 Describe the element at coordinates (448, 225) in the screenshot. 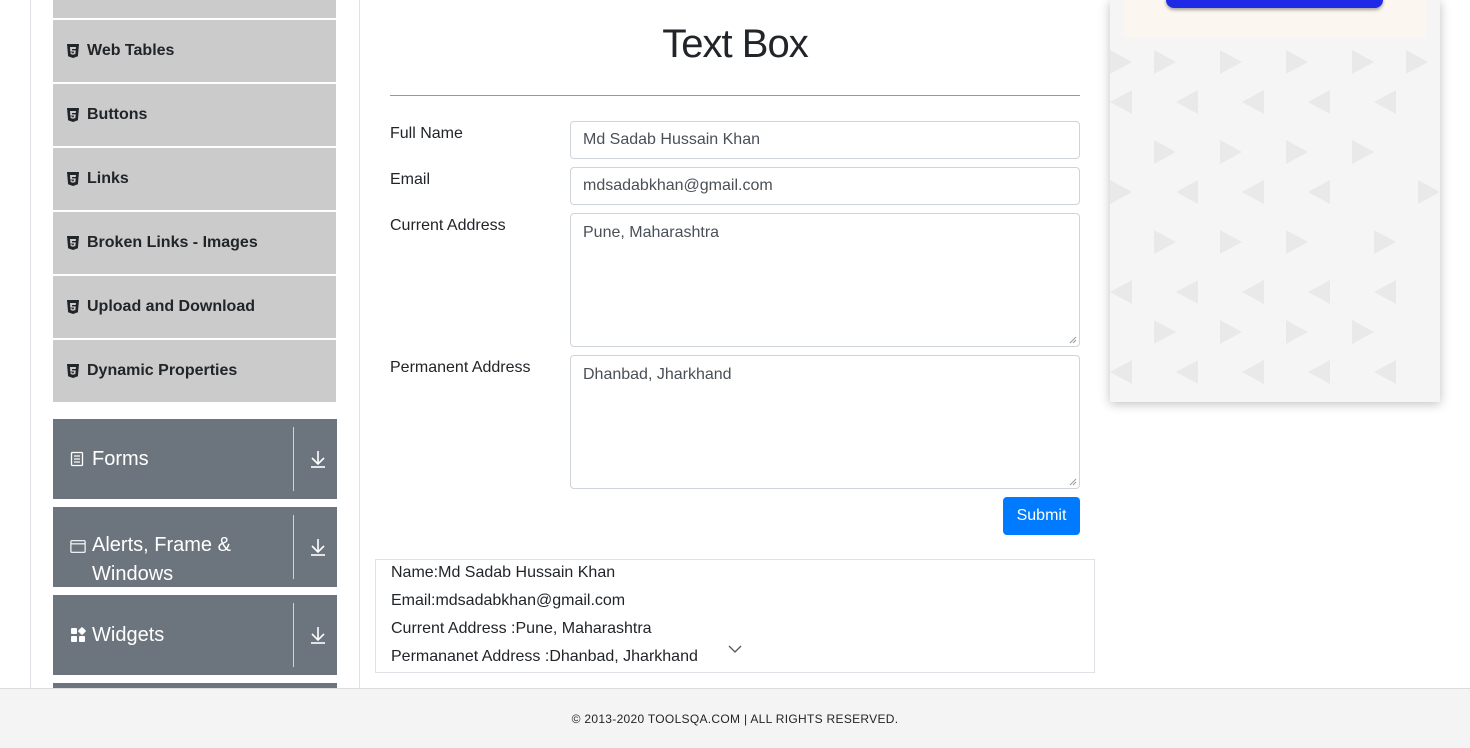

I see `current-address-label: Current Address` at that location.